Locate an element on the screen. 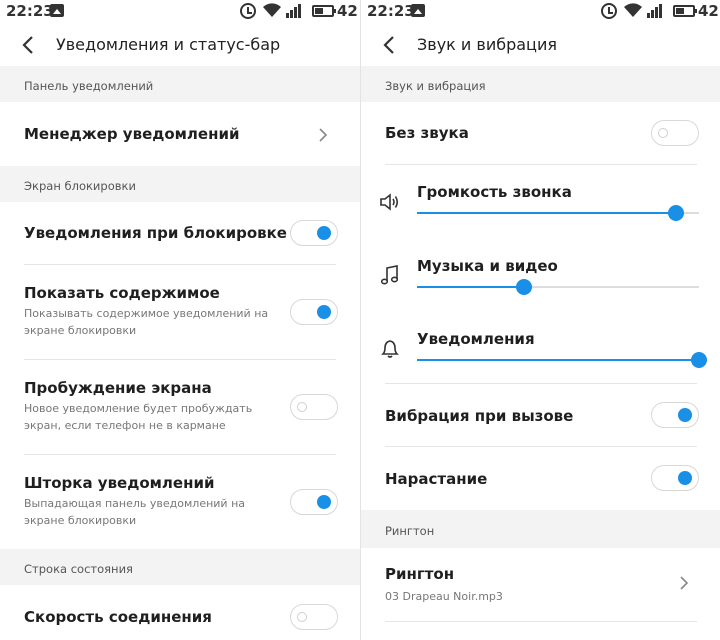 The width and height of the screenshot is (720, 640). silent-toggle is located at coordinates (675, 133).